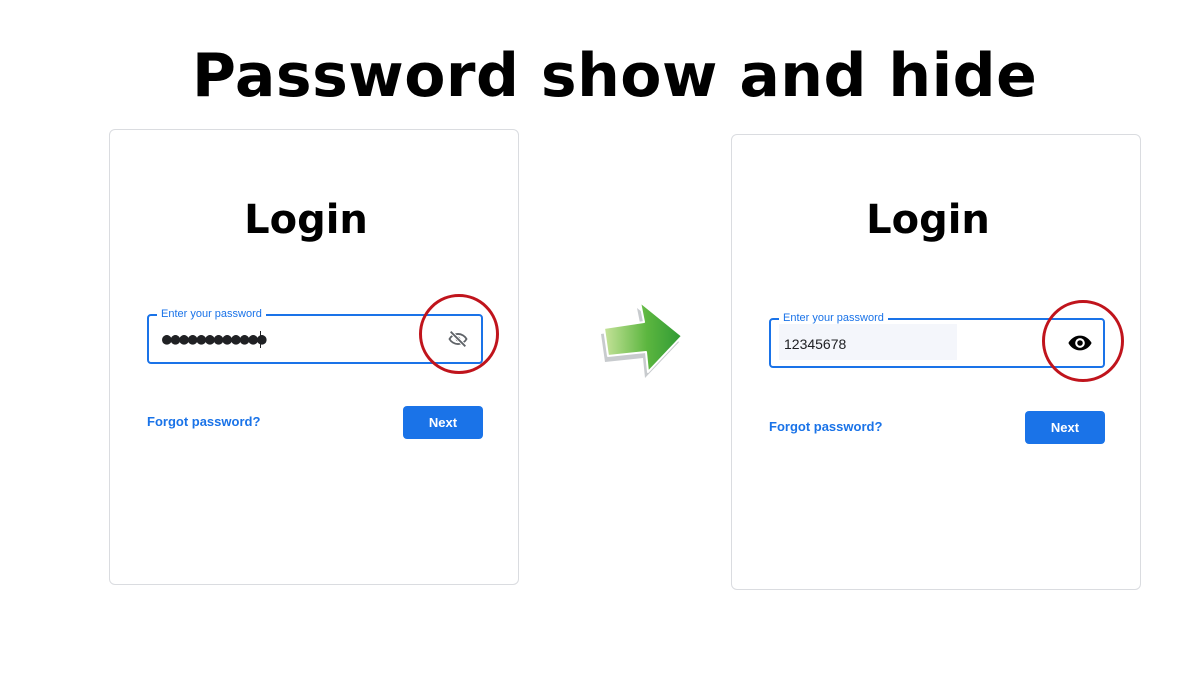 This screenshot has height=675, width=1200. I want to click on green-arrow-right-icon, so click(642, 339).